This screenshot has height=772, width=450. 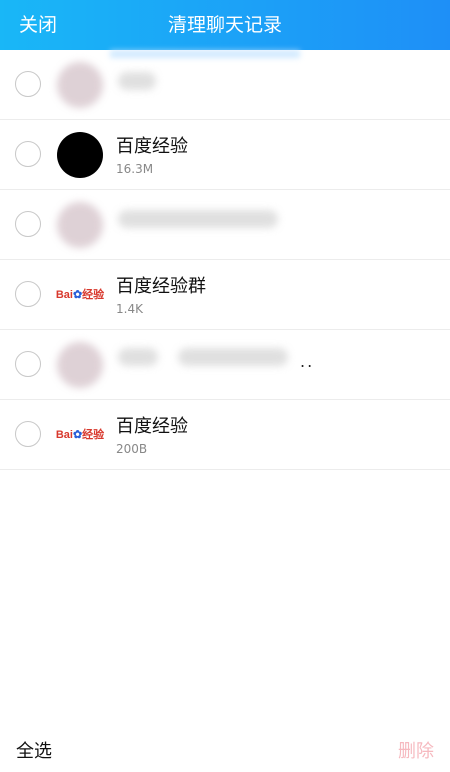 I want to click on avatar-black-circle, so click(x=80, y=155).